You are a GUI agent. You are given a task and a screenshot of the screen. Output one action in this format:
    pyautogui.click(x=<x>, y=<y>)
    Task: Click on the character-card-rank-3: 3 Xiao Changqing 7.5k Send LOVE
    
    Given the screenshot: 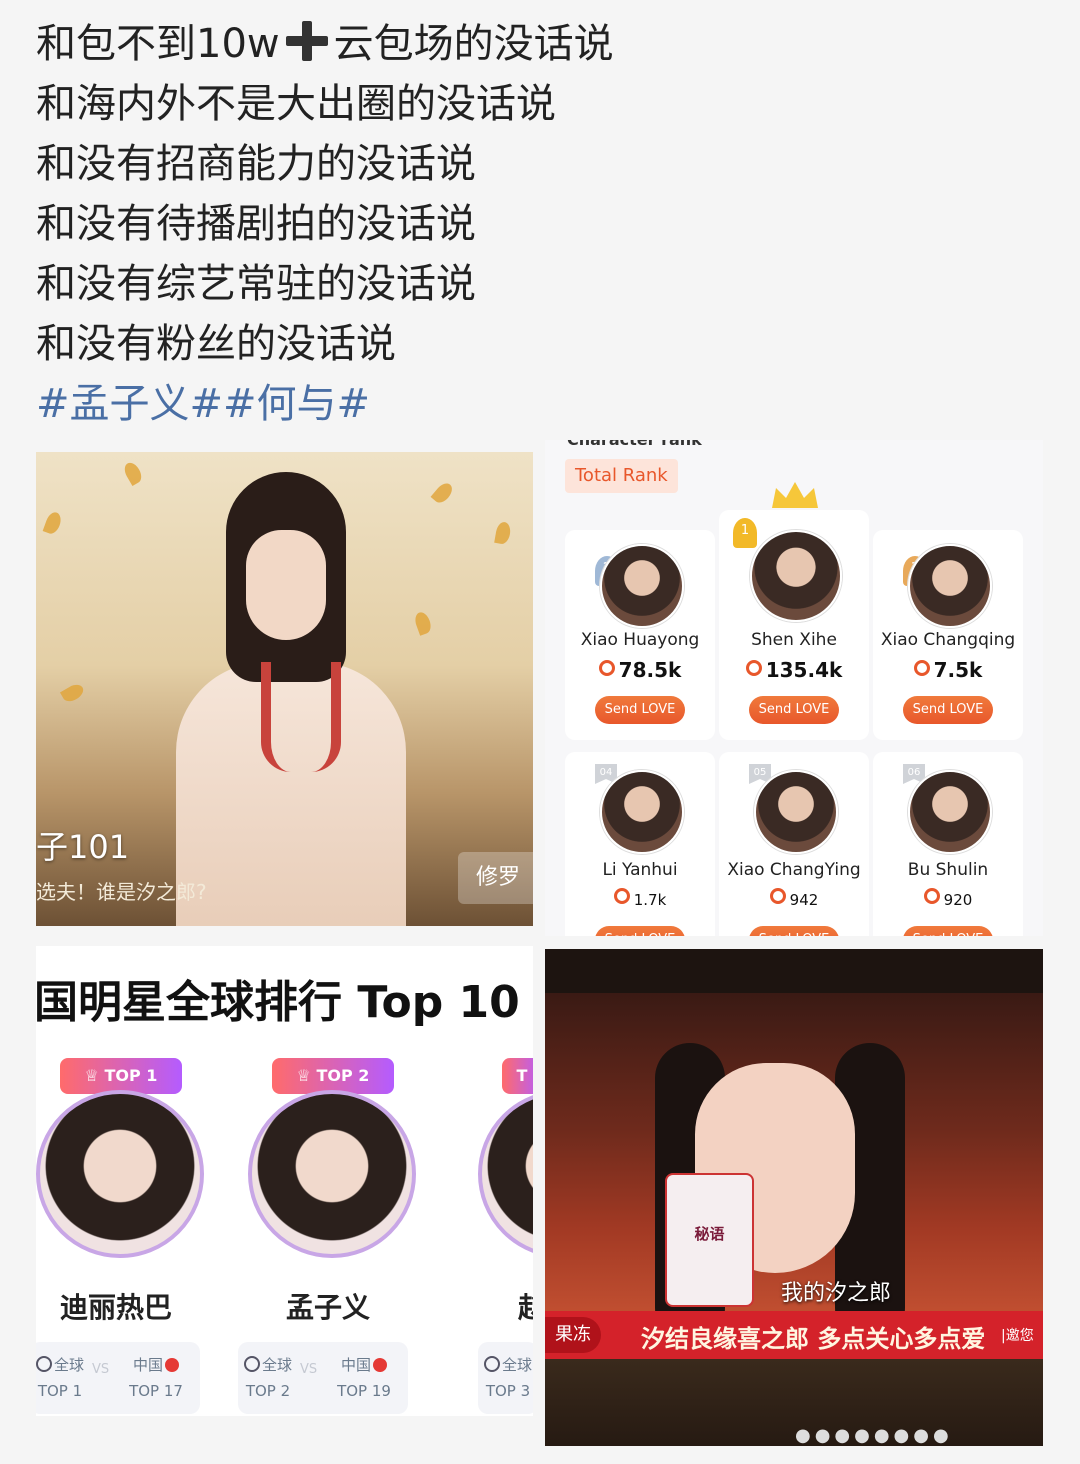 What is the action you would take?
    pyautogui.click(x=948, y=635)
    